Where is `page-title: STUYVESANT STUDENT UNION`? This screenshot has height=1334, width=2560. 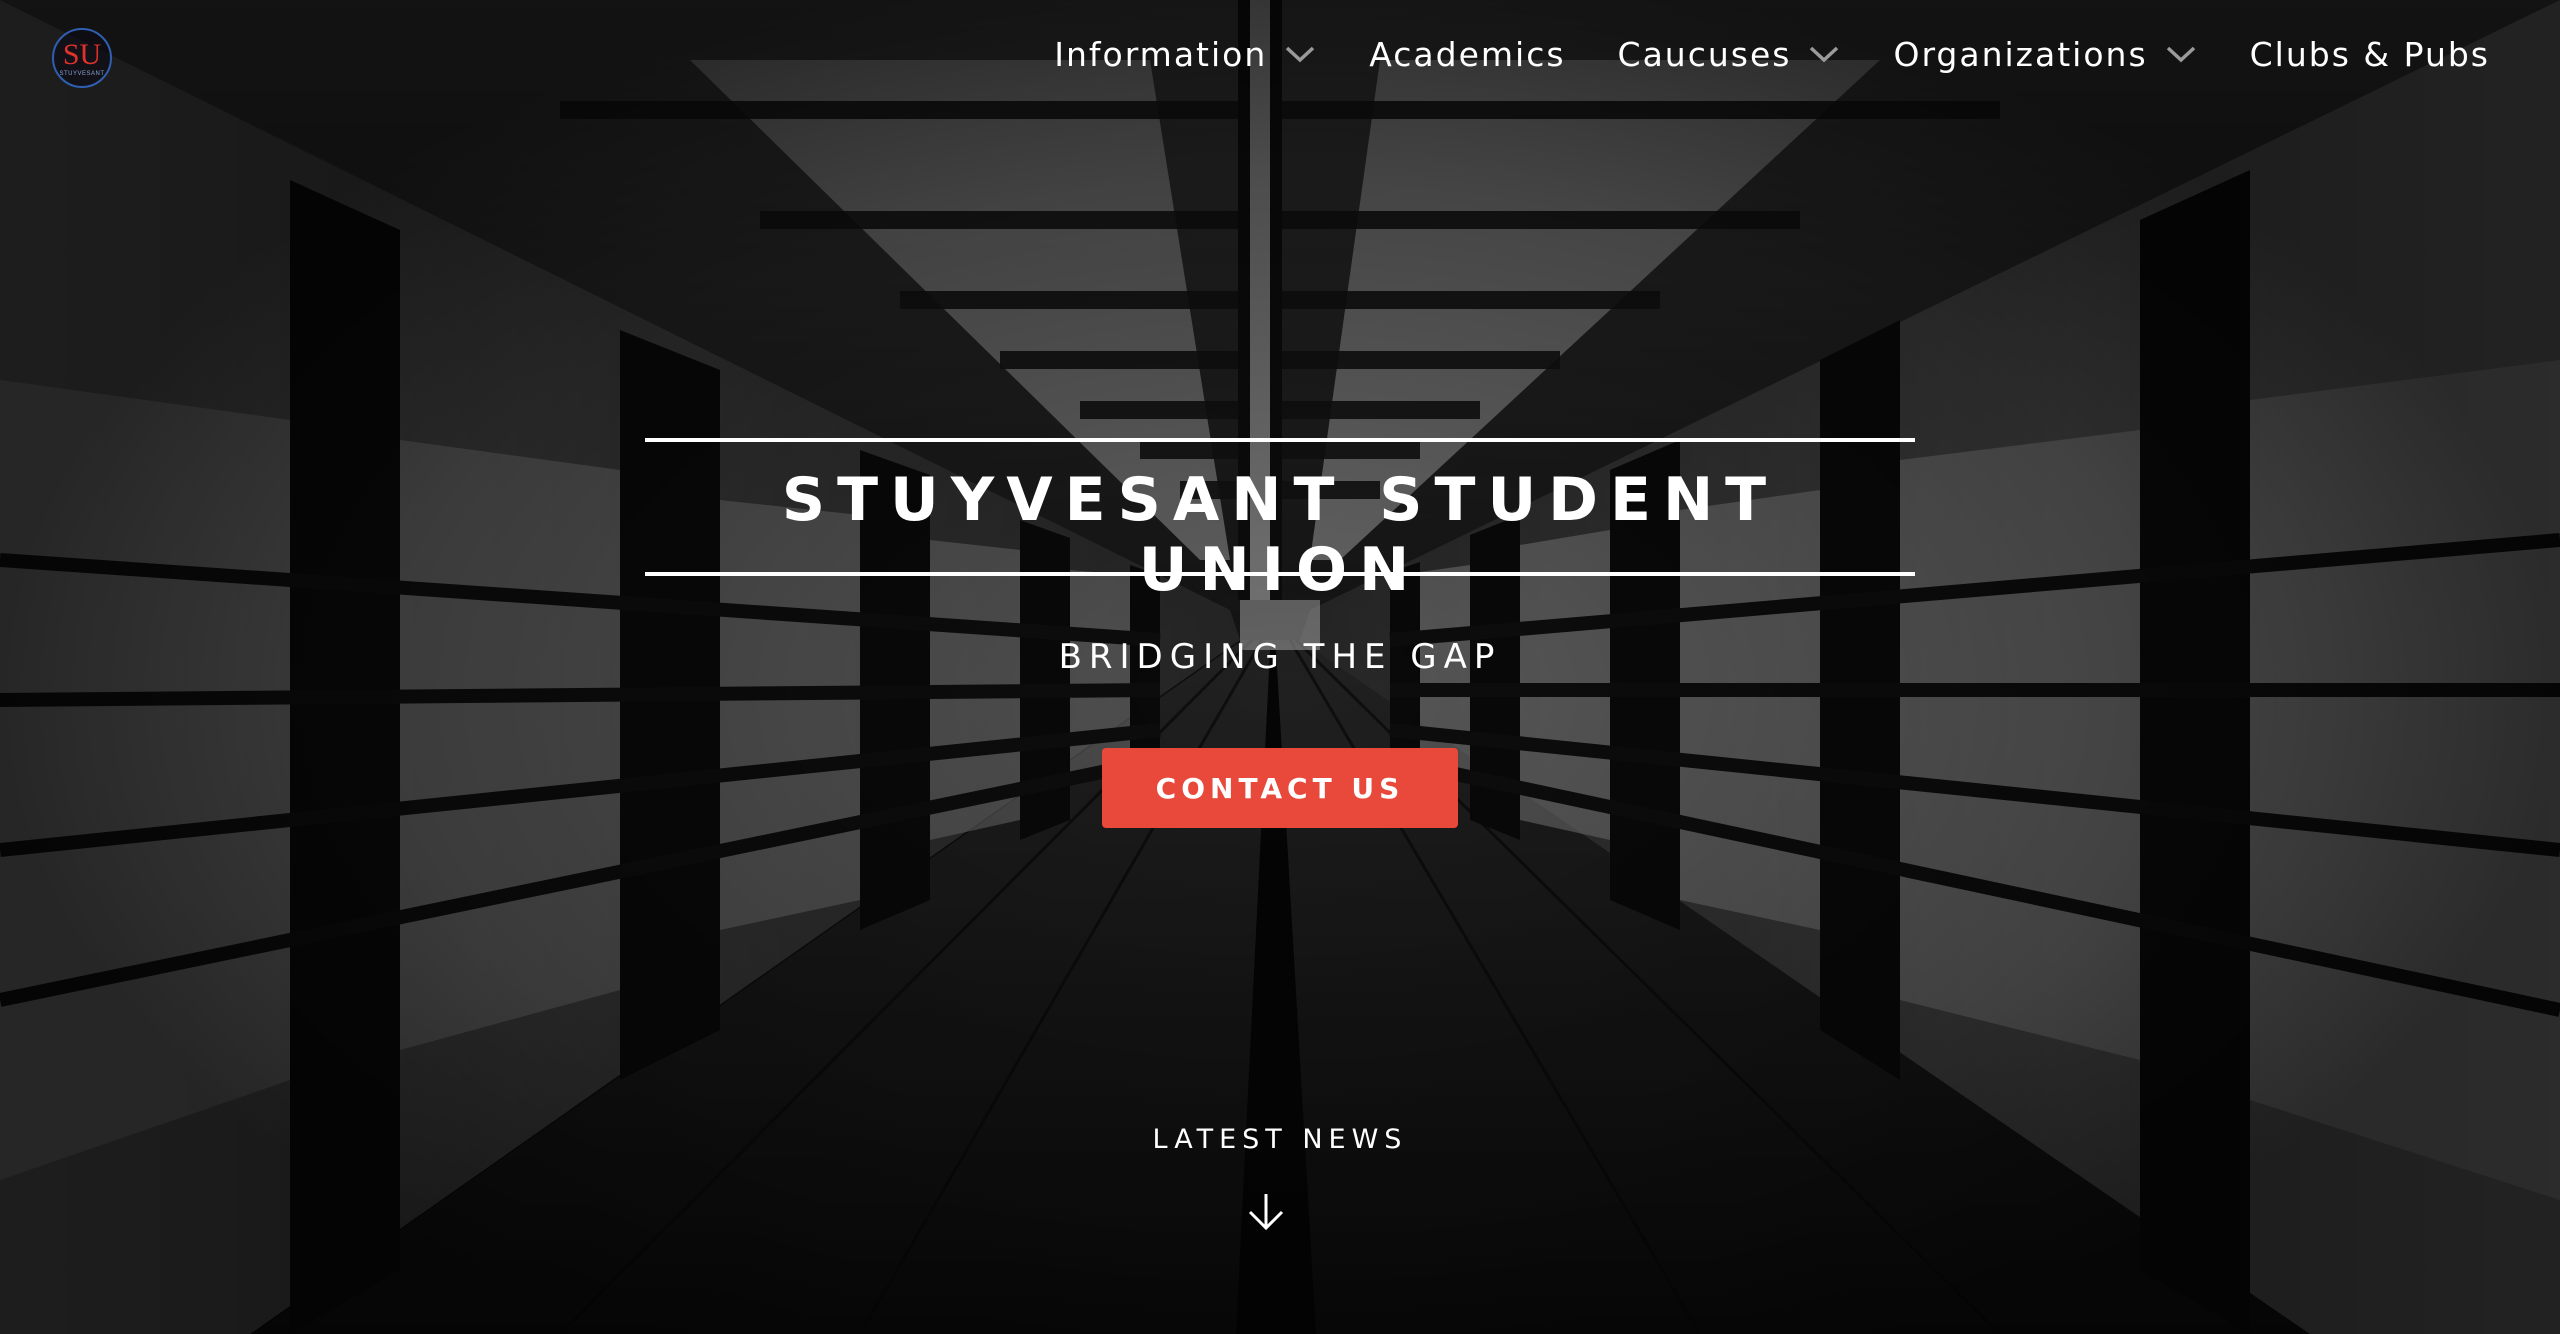
page-title: STUYVESANT STUDENT UNION is located at coordinates (1280, 535).